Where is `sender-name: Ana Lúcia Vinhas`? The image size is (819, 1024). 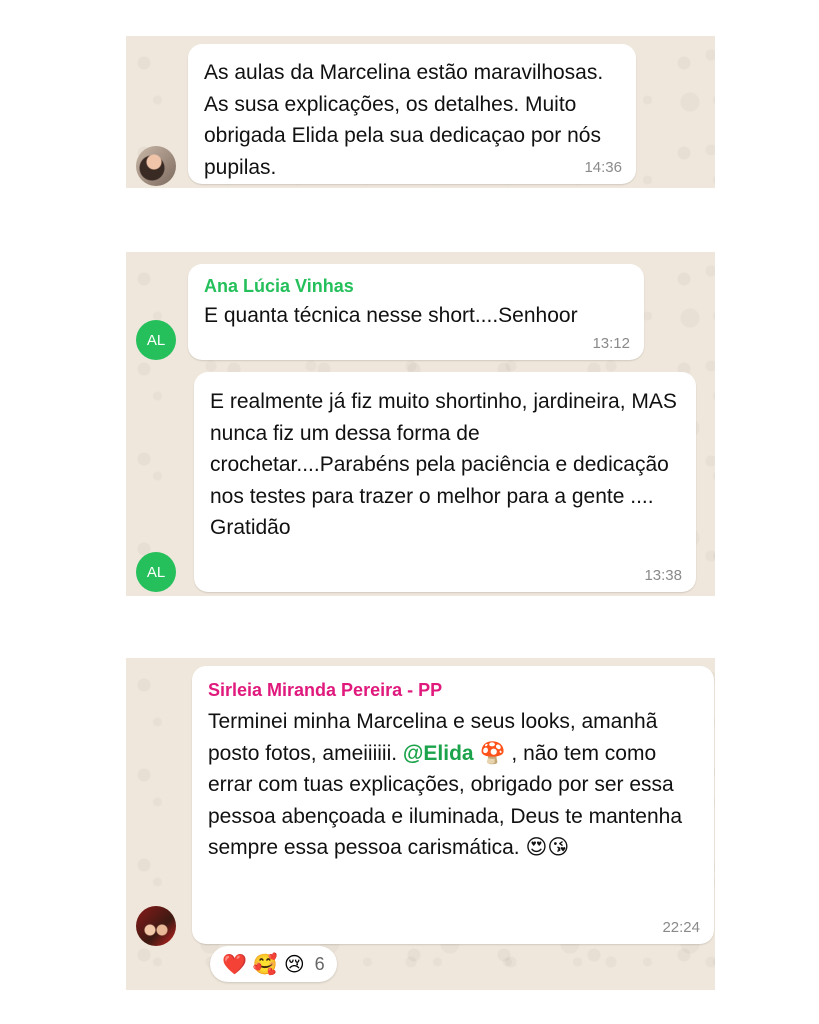 sender-name: Ana Lúcia Vinhas is located at coordinates (416, 286).